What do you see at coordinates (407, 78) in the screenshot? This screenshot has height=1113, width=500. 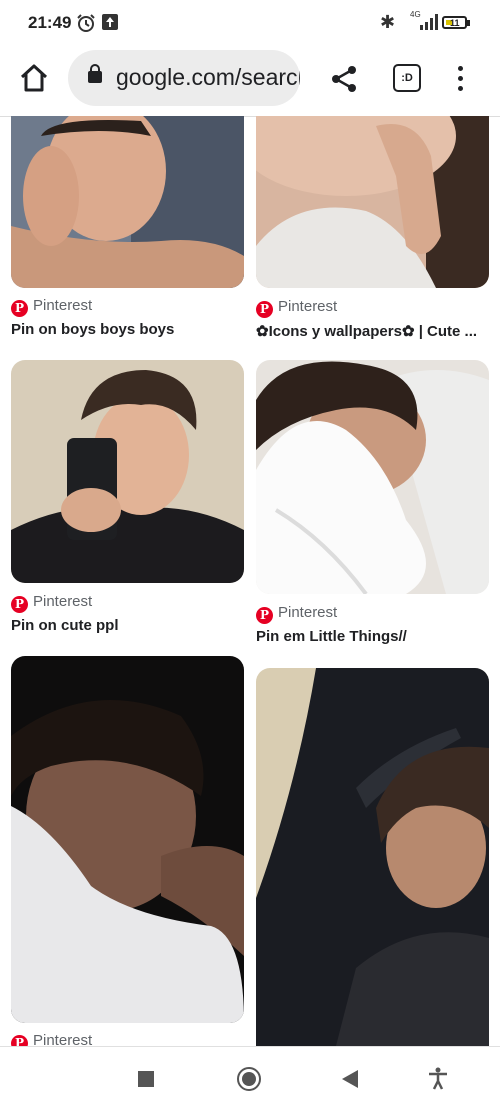 I see `tab-switcher-button: :D` at bounding box center [407, 78].